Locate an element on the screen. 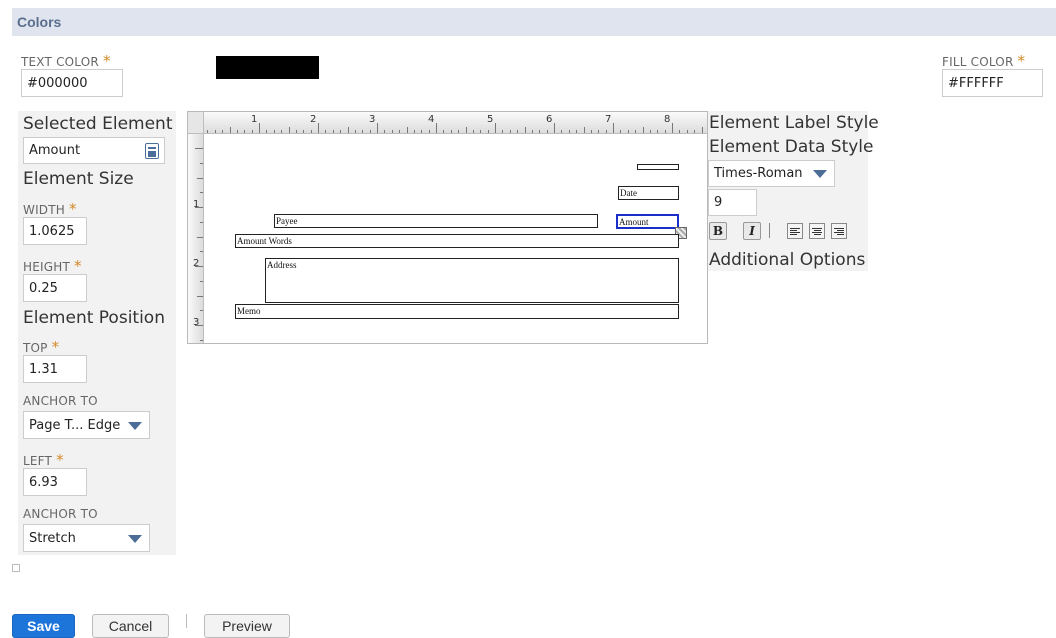 This screenshot has width=1056, height=638. font-family-select: Times-Roman is located at coordinates (771, 173).